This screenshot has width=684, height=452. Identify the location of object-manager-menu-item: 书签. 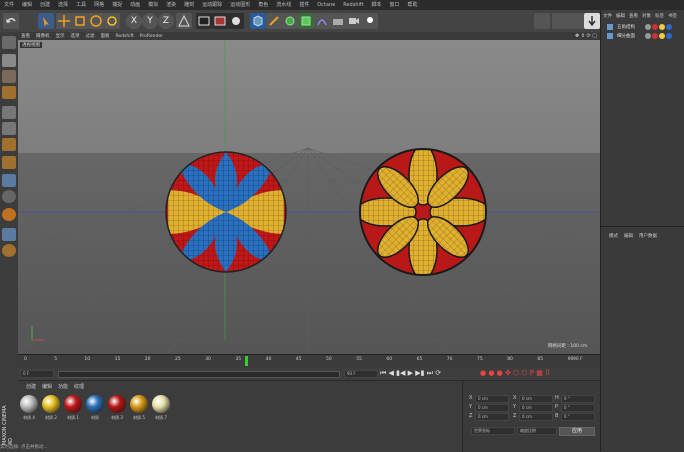
(672, 16).